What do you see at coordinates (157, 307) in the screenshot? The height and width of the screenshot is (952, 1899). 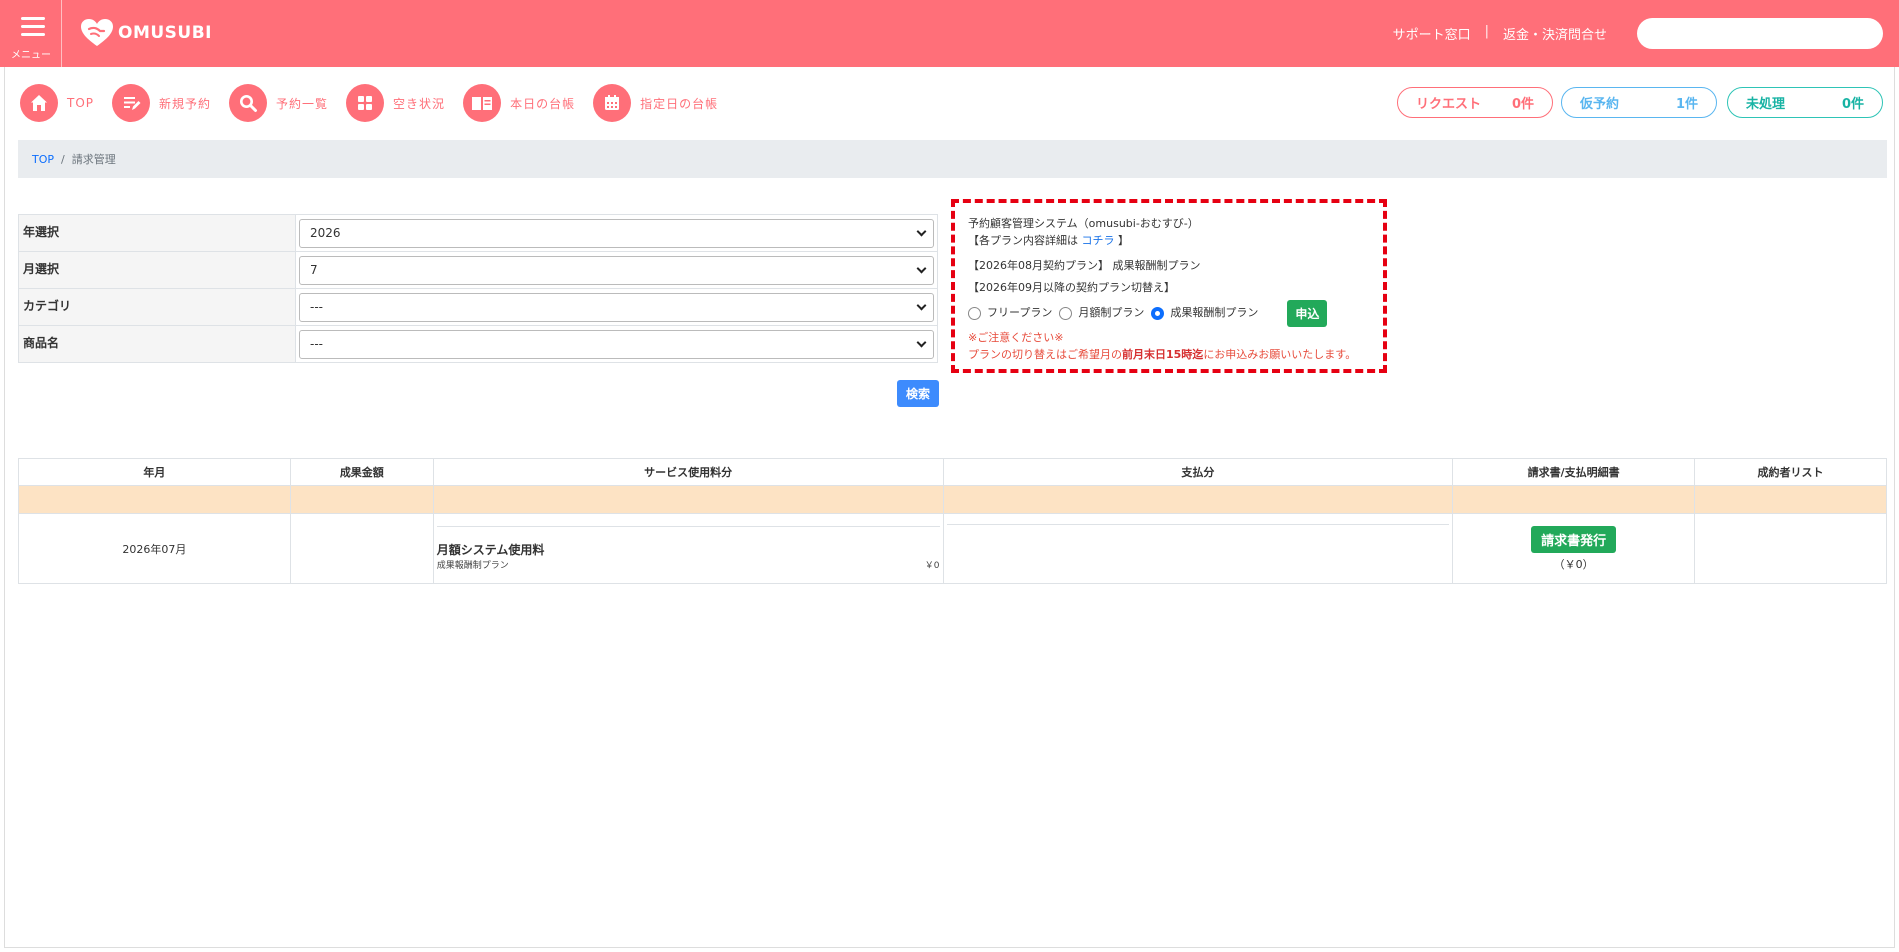 I see `category-label: カテゴリ` at bounding box center [157, 307].